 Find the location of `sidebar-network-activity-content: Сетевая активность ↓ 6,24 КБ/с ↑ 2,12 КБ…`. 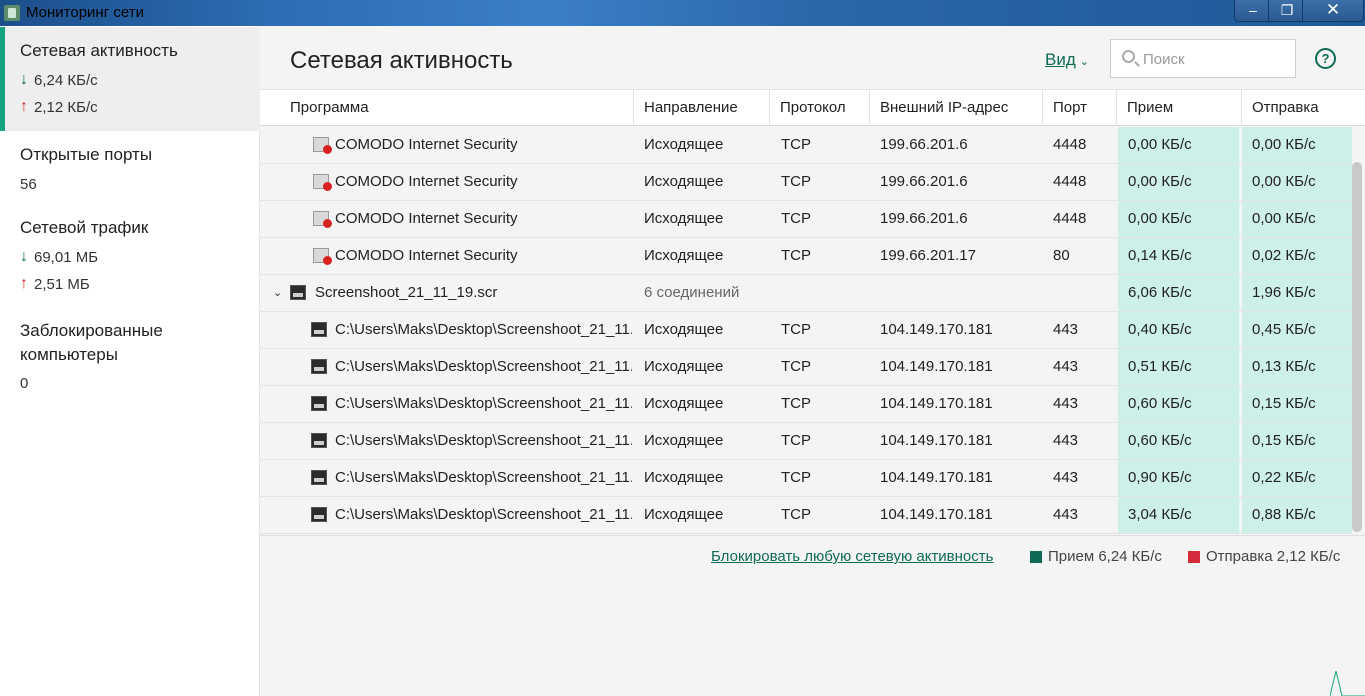

sidebar-network-activity-content: Сетевая активность ↓ 6,24 КБ/с ↑ 2,12 КБ… is located at coordinates (99, 78).